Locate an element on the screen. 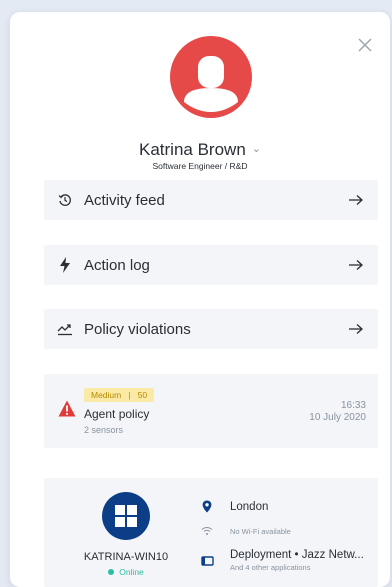  nav-label: Action log is located at coordinates (117, 265).